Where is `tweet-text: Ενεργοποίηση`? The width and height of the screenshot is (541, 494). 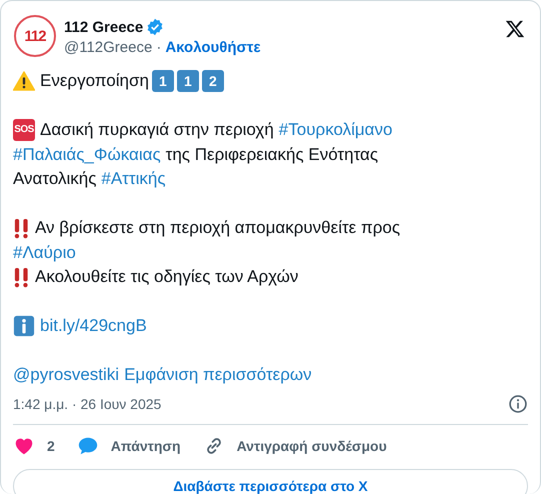
tweet-text: Ενεργοποίηση is located at coordinates (94, 81).